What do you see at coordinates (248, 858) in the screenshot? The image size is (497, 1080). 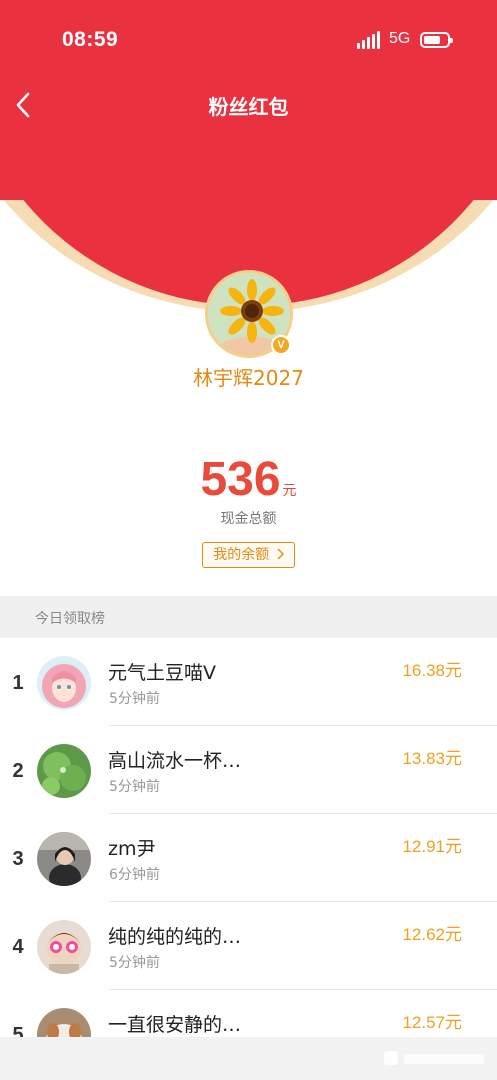 I see `list-item: 3 zm尹 6分钟前 12.91元` at bounding box center [248, 858].